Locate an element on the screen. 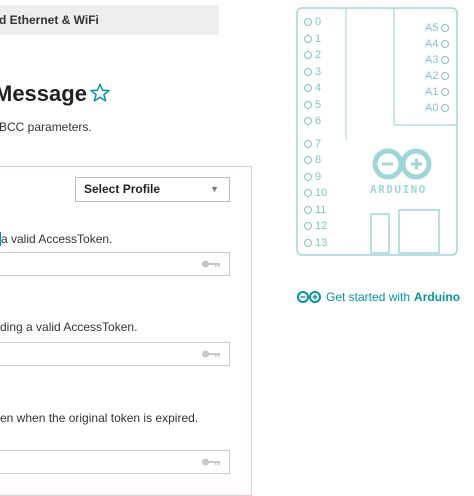 The height and width of the screenshot is (496, 474). digital-pin-1: 1 is located at coordinates (312, 39).